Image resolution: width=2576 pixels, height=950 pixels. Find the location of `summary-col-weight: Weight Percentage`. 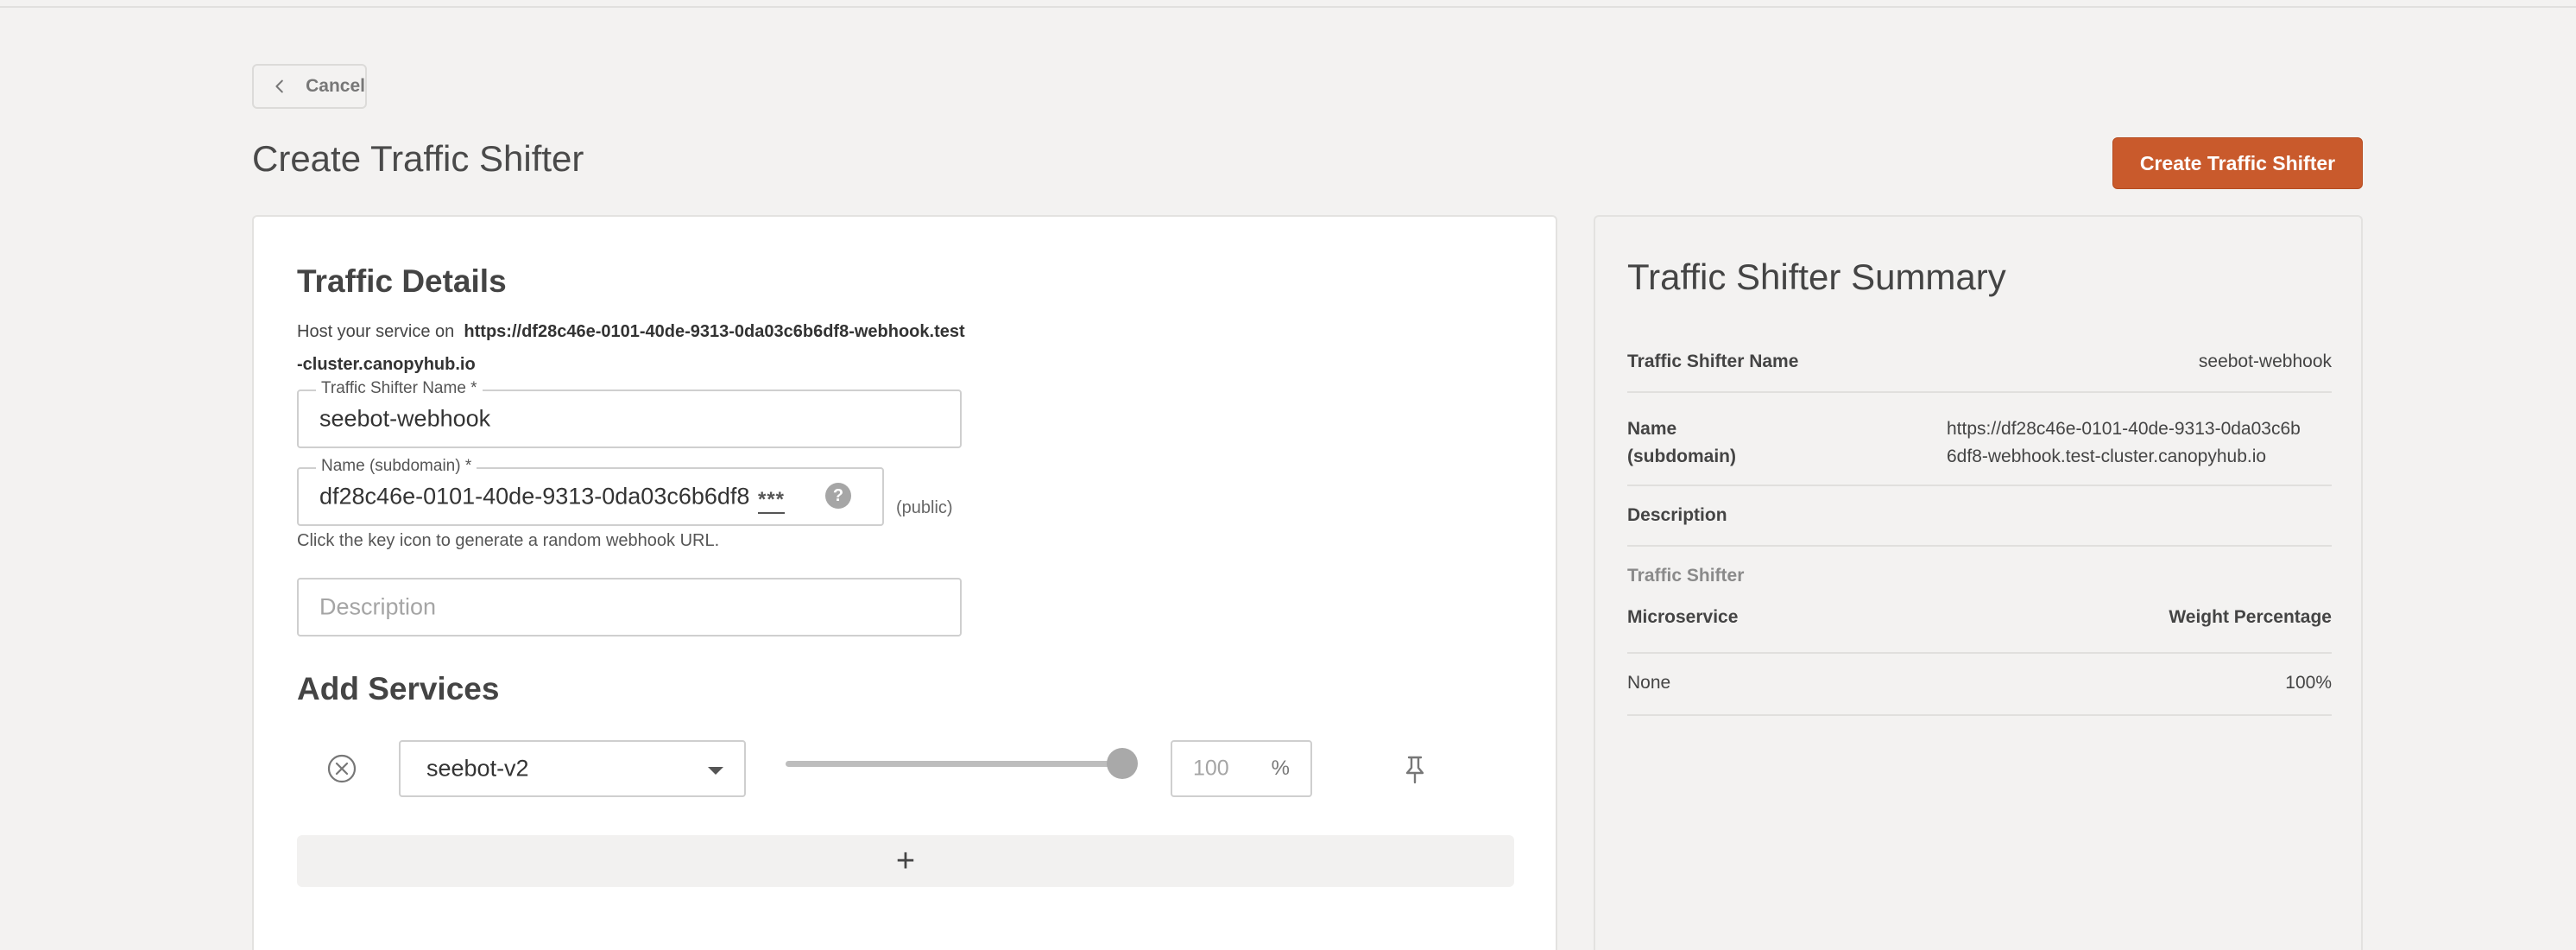

summary-col-weight: Weight Percentage is located at coordinates (2250, 617).